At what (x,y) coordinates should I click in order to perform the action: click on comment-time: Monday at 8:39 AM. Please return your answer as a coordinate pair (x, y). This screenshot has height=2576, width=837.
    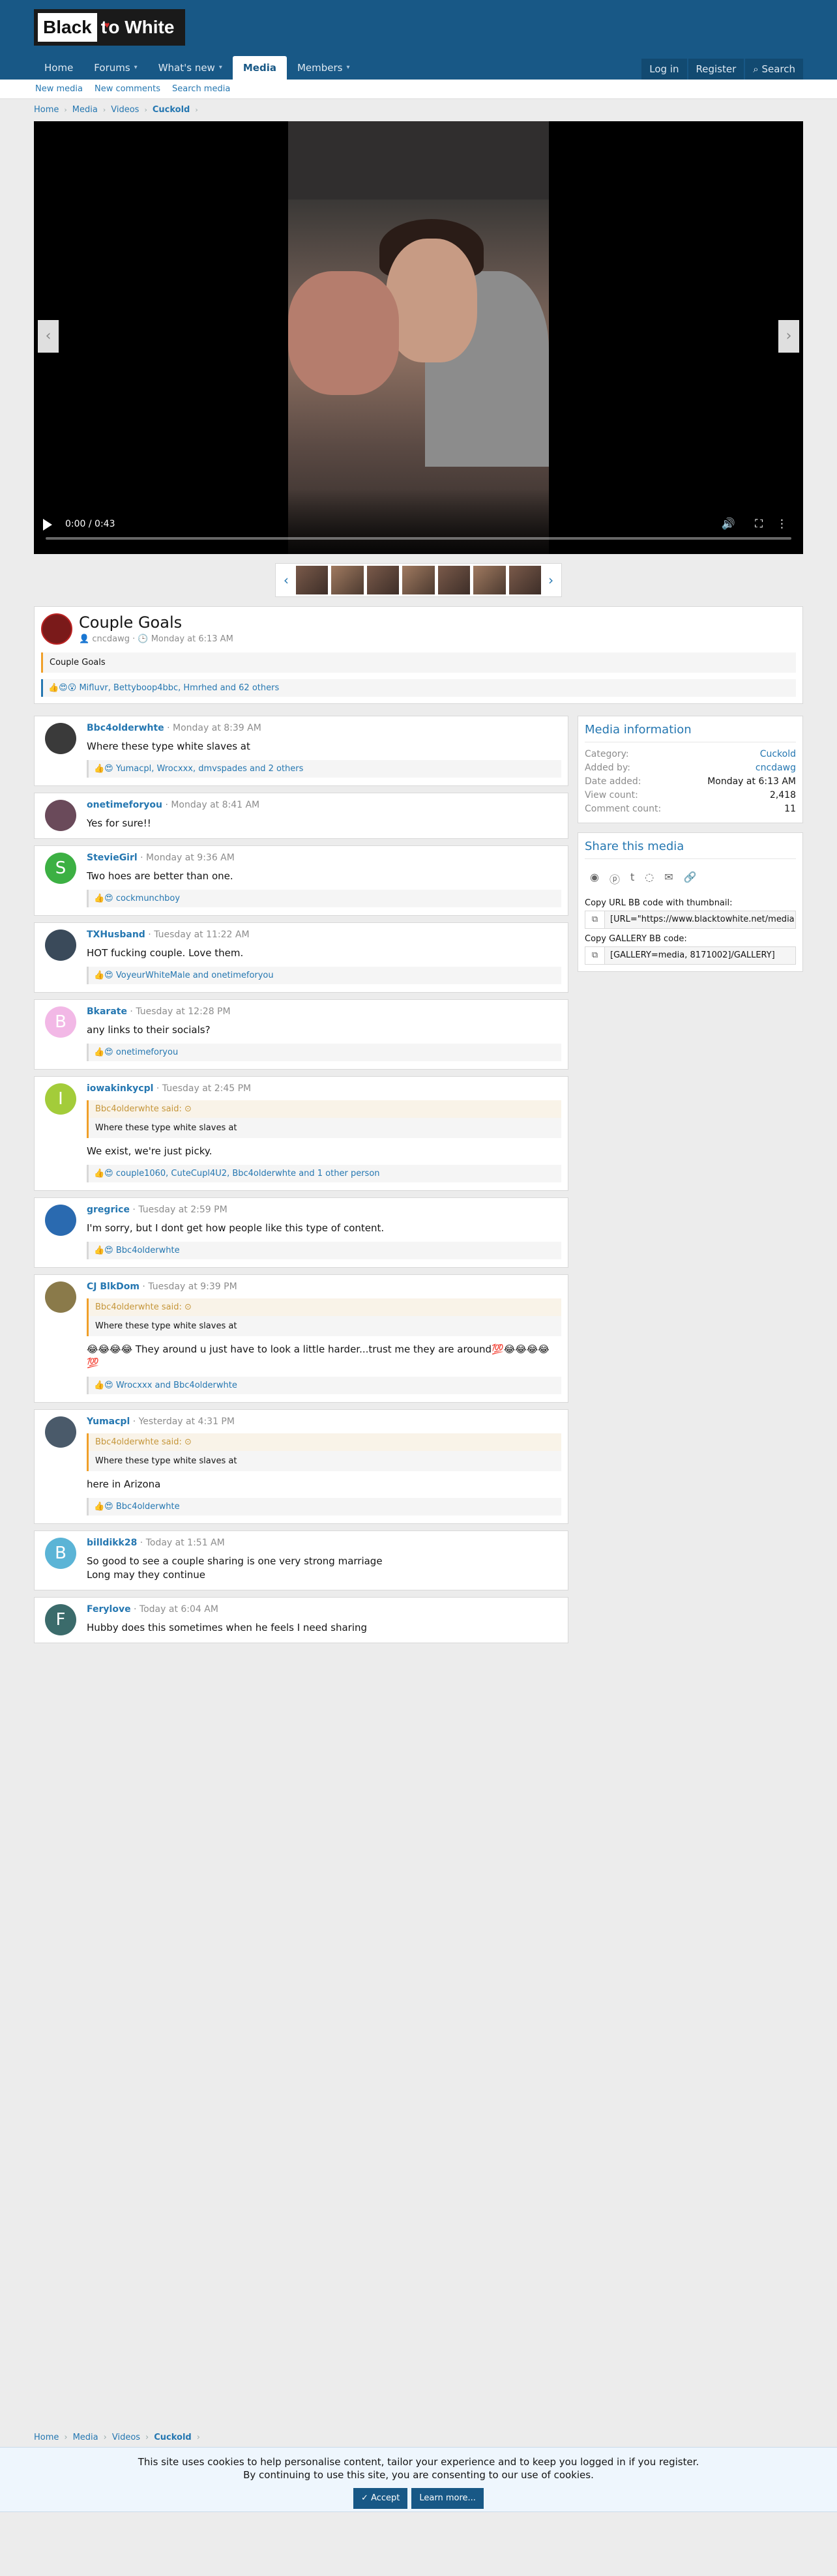
    Looking at the image, I should click on (217, 728).